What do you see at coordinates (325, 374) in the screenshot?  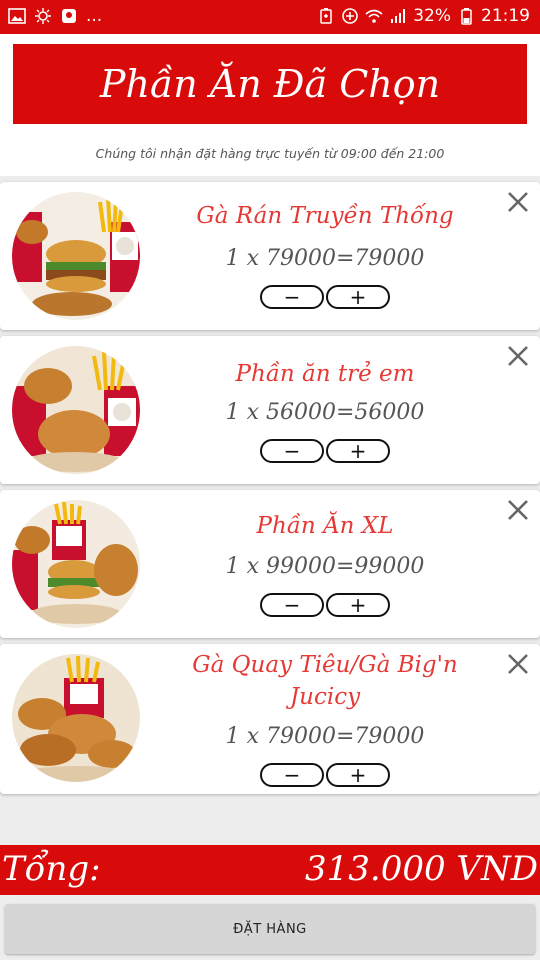 I see `item-name: Phần ăn trẻ em` at bounding box center [325, 374].